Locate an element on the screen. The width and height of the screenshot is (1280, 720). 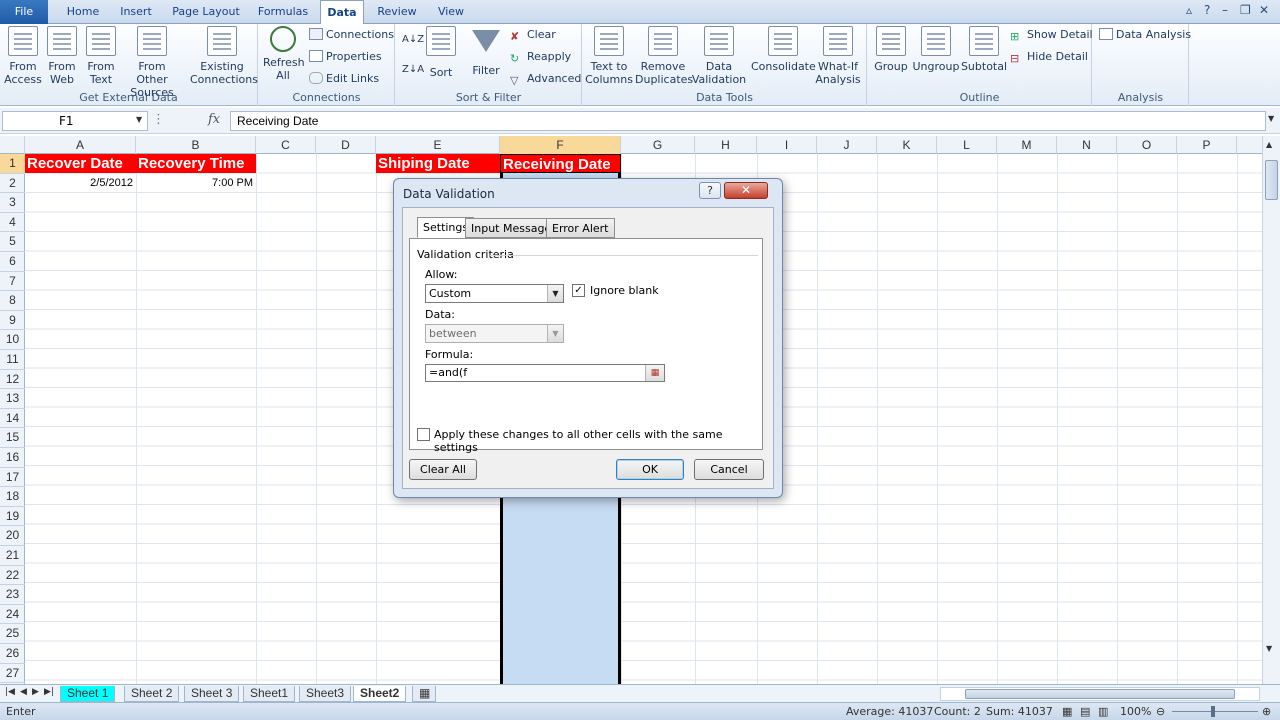
column-header: E is located at coordinates (438, 145).